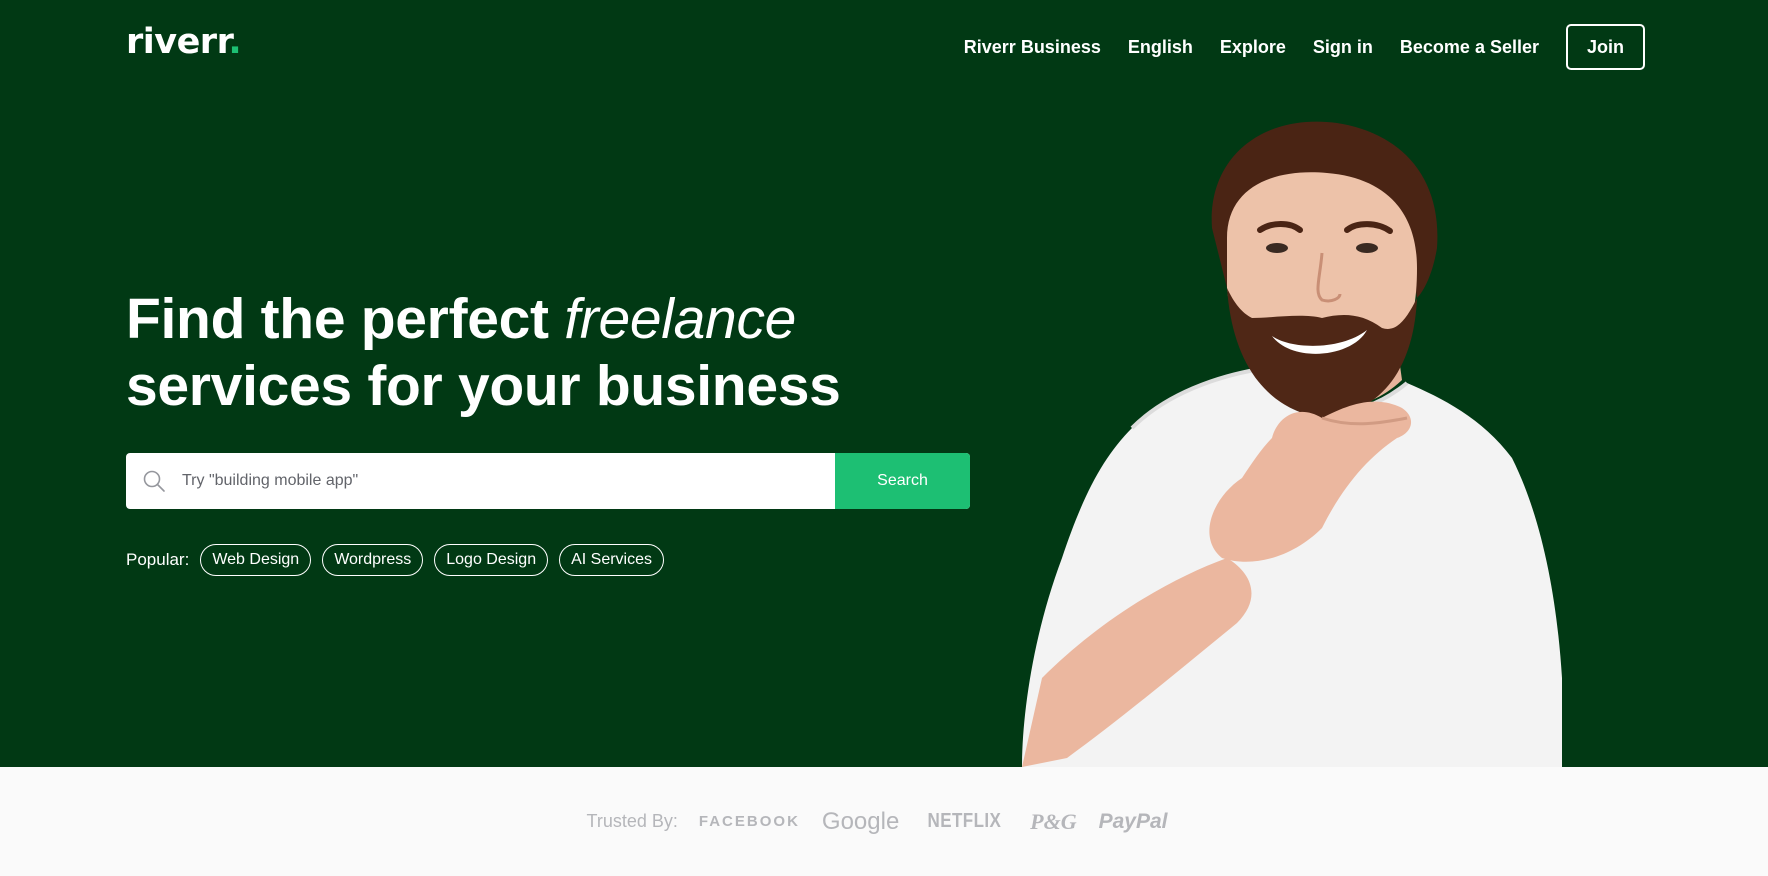 This screenshot has height=876, width=1768. What do you see at coordinates (345, 319) in the screenshot?
I see `headline-part1: Find the perfect` at bounding box center [345, 319].